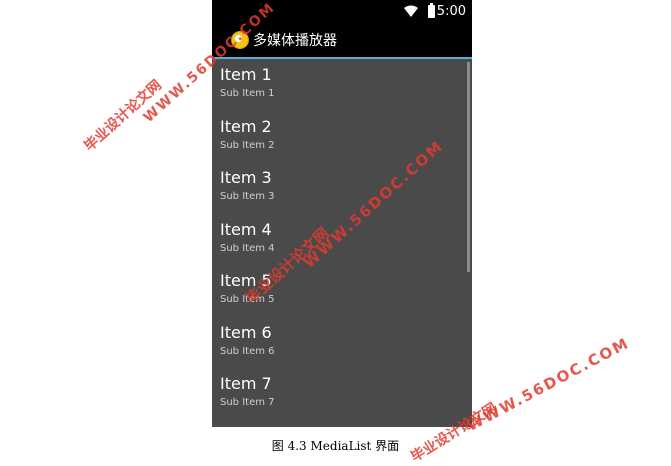  I want to click on item-title: Item 2, so click(246, 126).